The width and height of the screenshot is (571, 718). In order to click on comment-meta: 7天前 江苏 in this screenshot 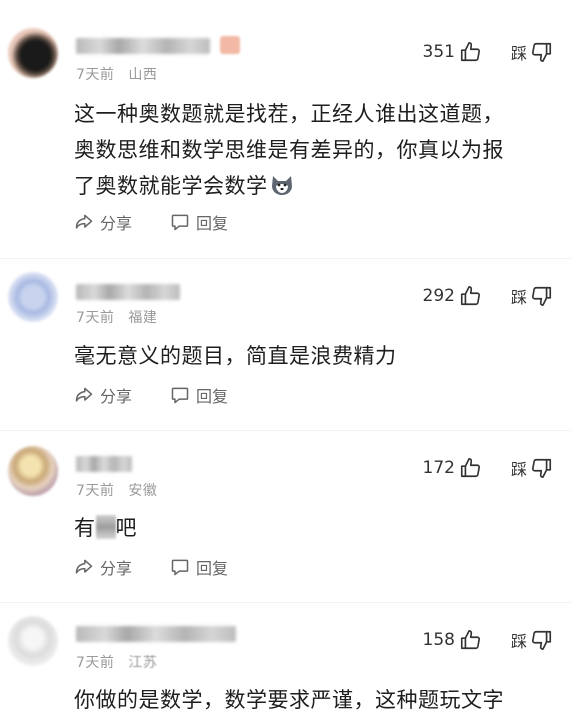, I will do `click(116, 662)`.